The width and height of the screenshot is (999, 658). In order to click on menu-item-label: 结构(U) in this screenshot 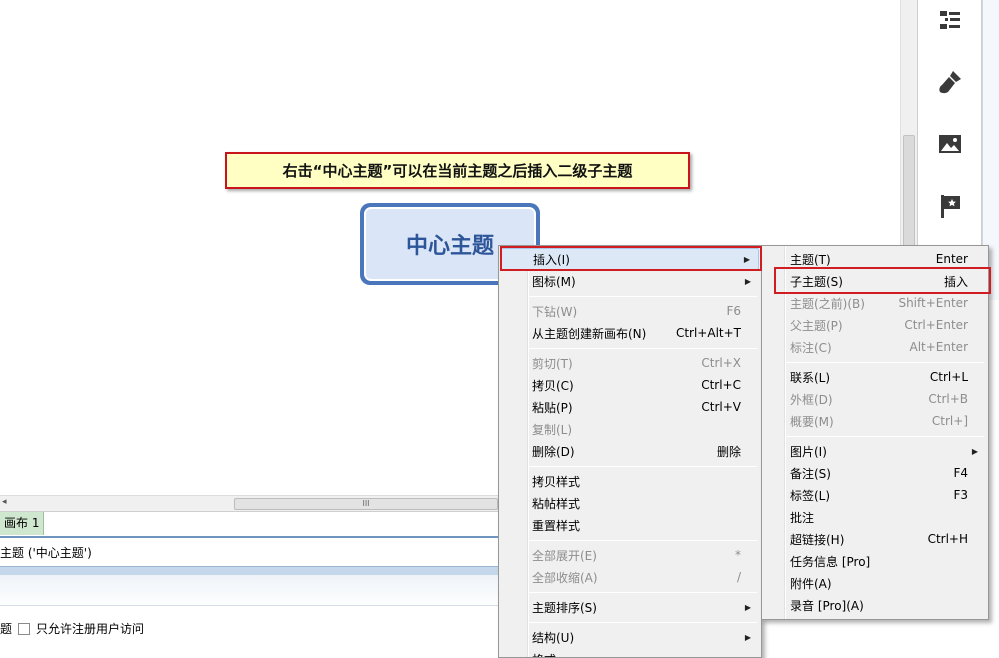, I will do `click(553, 637)`.